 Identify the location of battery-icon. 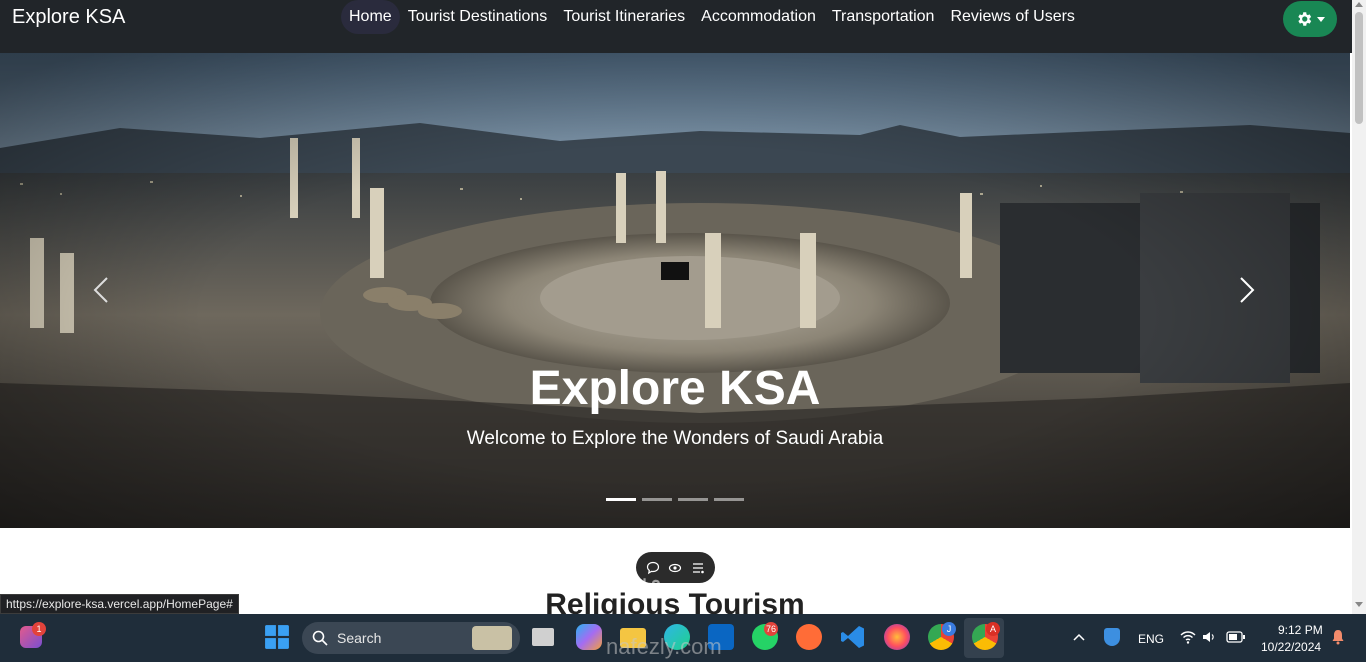
(1236, 637).